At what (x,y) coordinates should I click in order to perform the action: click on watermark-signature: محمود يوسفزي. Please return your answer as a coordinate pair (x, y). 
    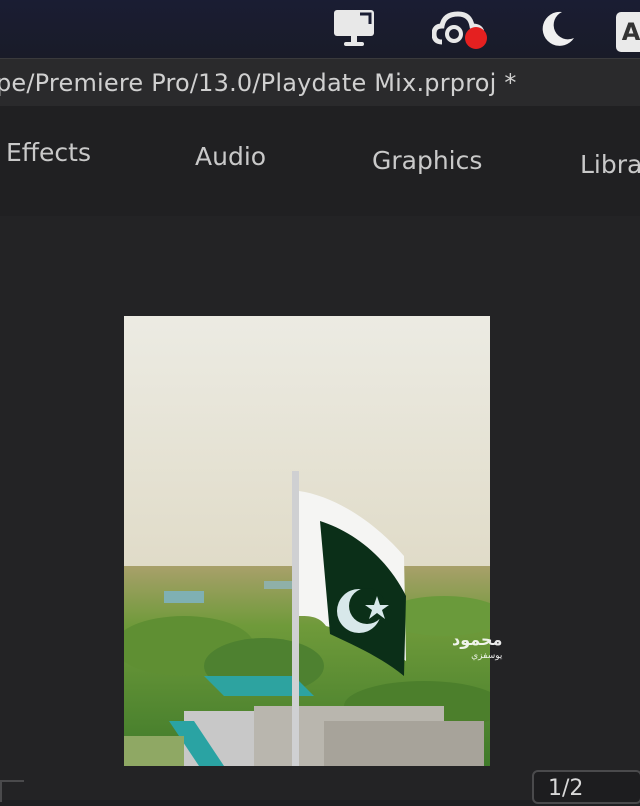
    Looking at the image, I should click on (477, 648).